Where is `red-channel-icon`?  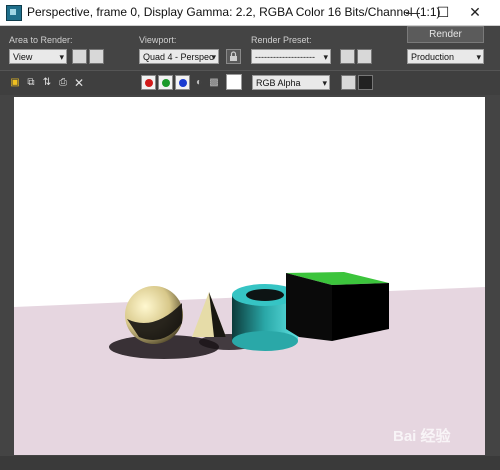
red-channel-icon is located at coordinates (148, 82).